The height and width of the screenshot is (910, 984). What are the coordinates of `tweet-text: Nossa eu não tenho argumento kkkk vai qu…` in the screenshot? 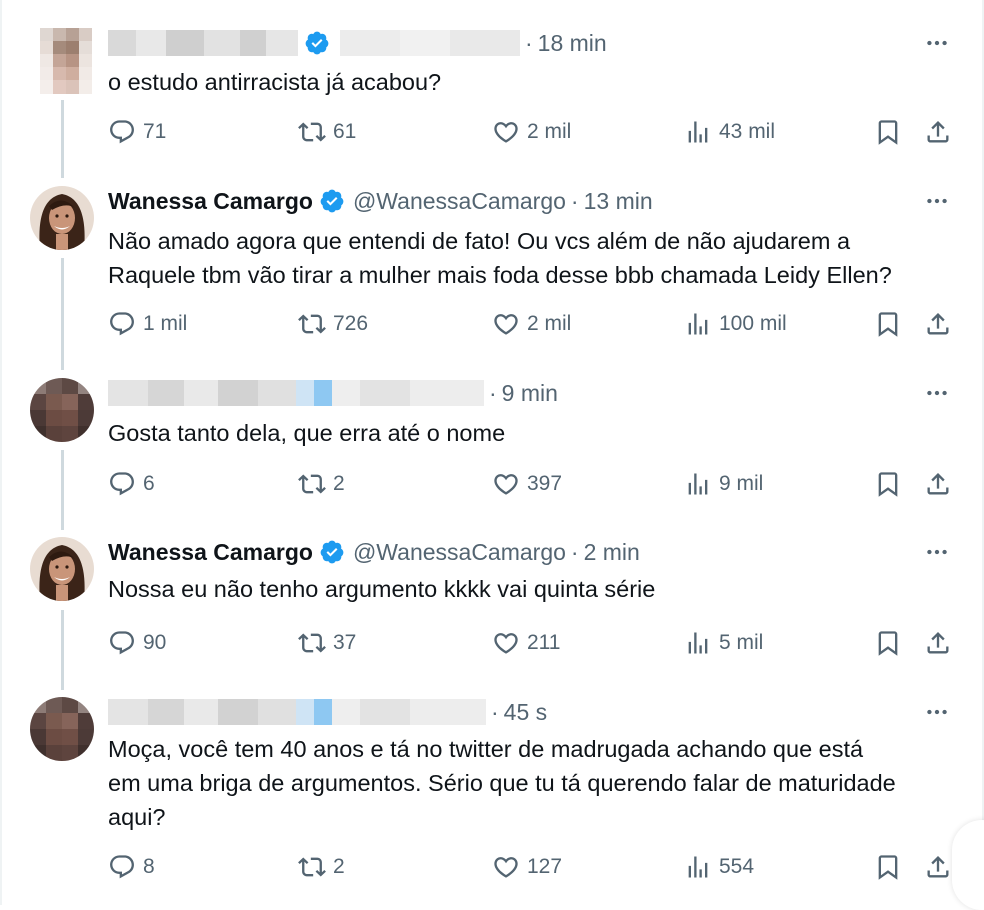 It's located at (382, 589).